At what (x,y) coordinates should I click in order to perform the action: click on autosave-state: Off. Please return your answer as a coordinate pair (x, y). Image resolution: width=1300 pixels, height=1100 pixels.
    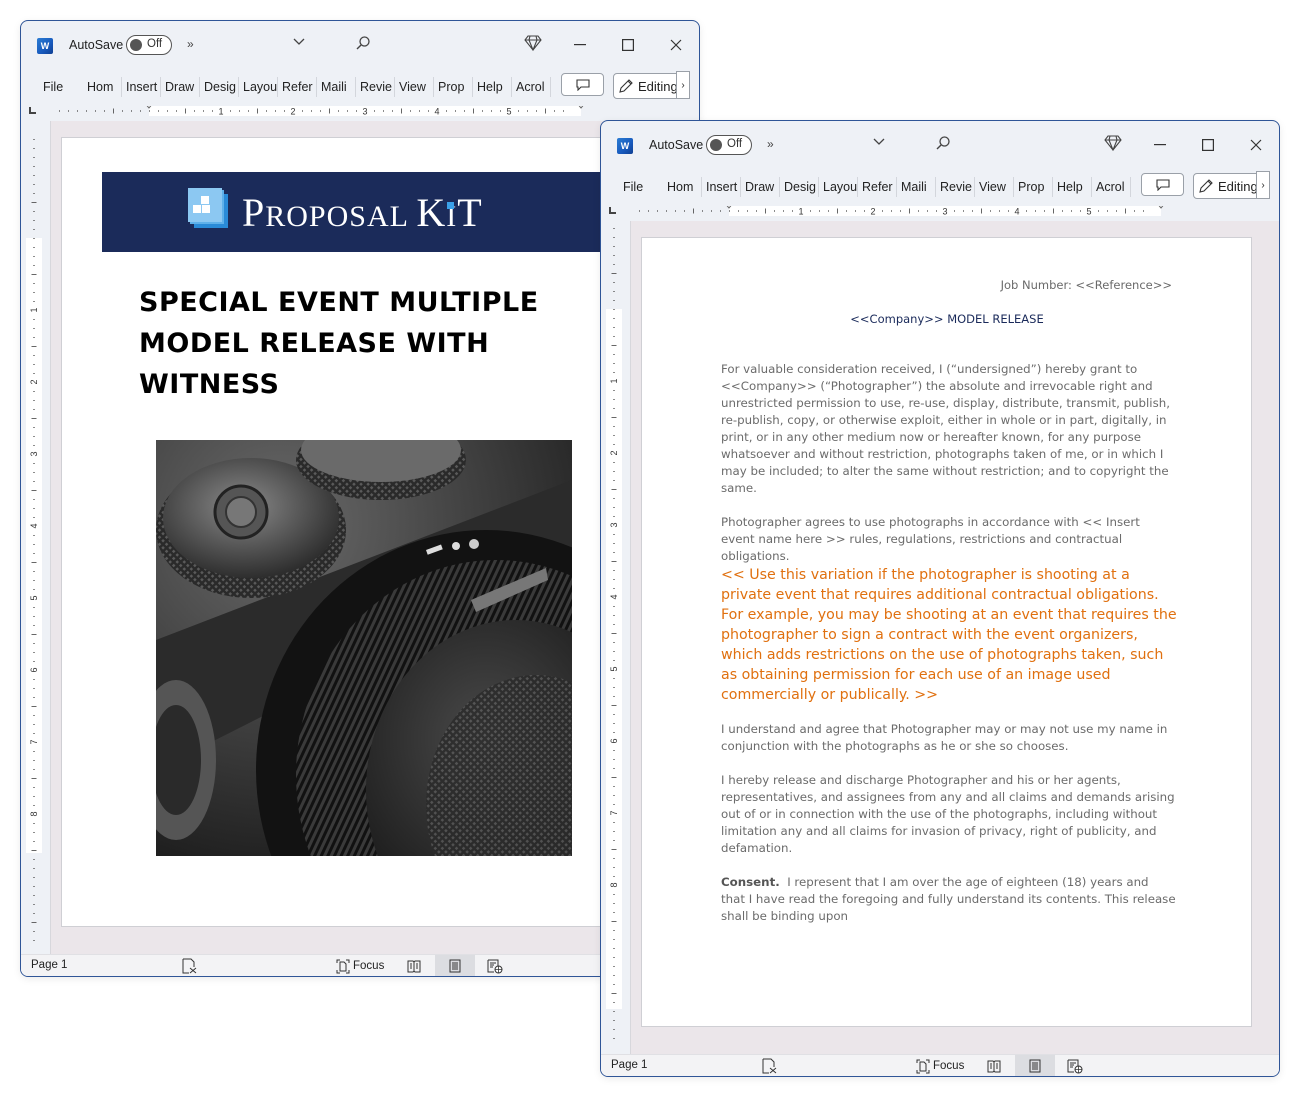
    Looking at the image, I should click on (155, 44).